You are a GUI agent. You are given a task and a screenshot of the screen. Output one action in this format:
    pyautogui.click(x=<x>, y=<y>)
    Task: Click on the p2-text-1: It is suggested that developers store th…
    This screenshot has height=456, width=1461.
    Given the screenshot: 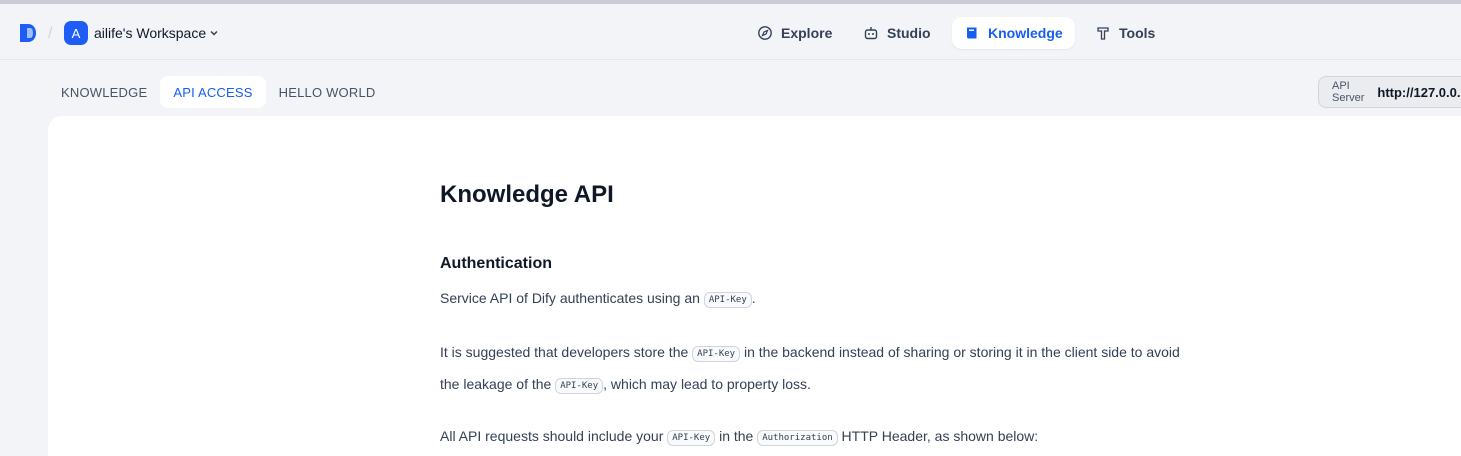 What is the action you would take?
    pyautogui.click(x=566, y=352)
    